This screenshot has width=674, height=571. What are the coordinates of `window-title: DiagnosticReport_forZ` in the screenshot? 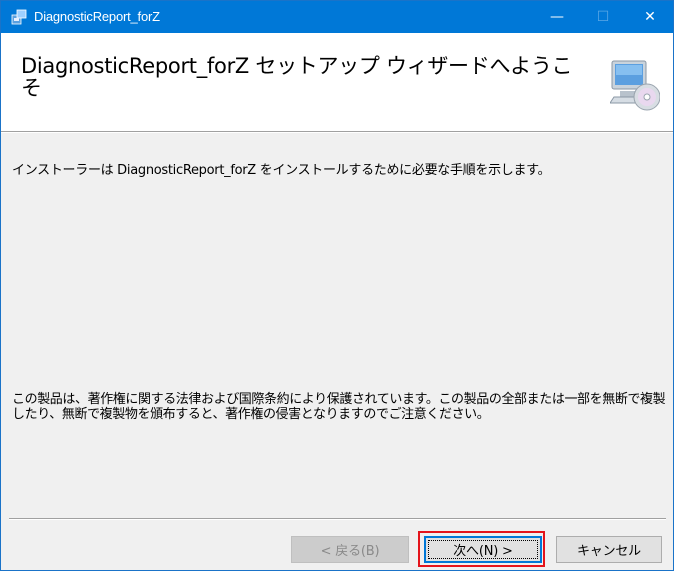 It's located at (97, 16).